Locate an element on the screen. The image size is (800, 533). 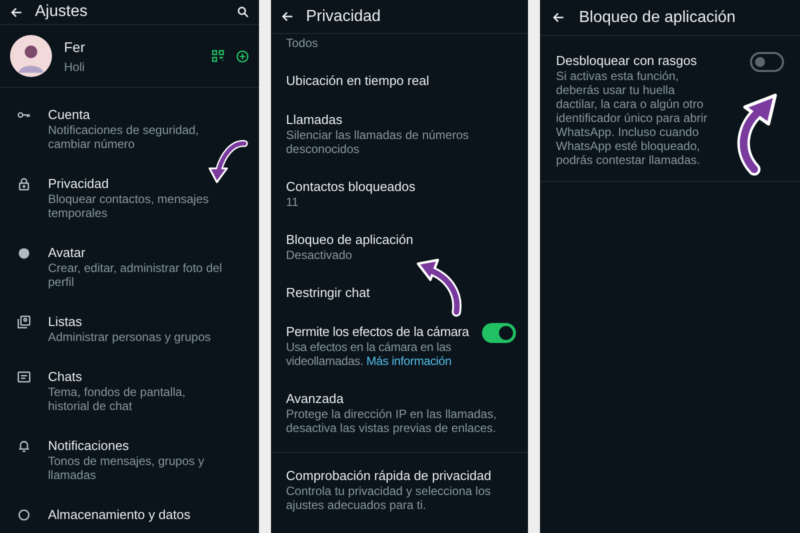
item-title: Permite los efectos de la cámara is located at coordinates (378, 331).